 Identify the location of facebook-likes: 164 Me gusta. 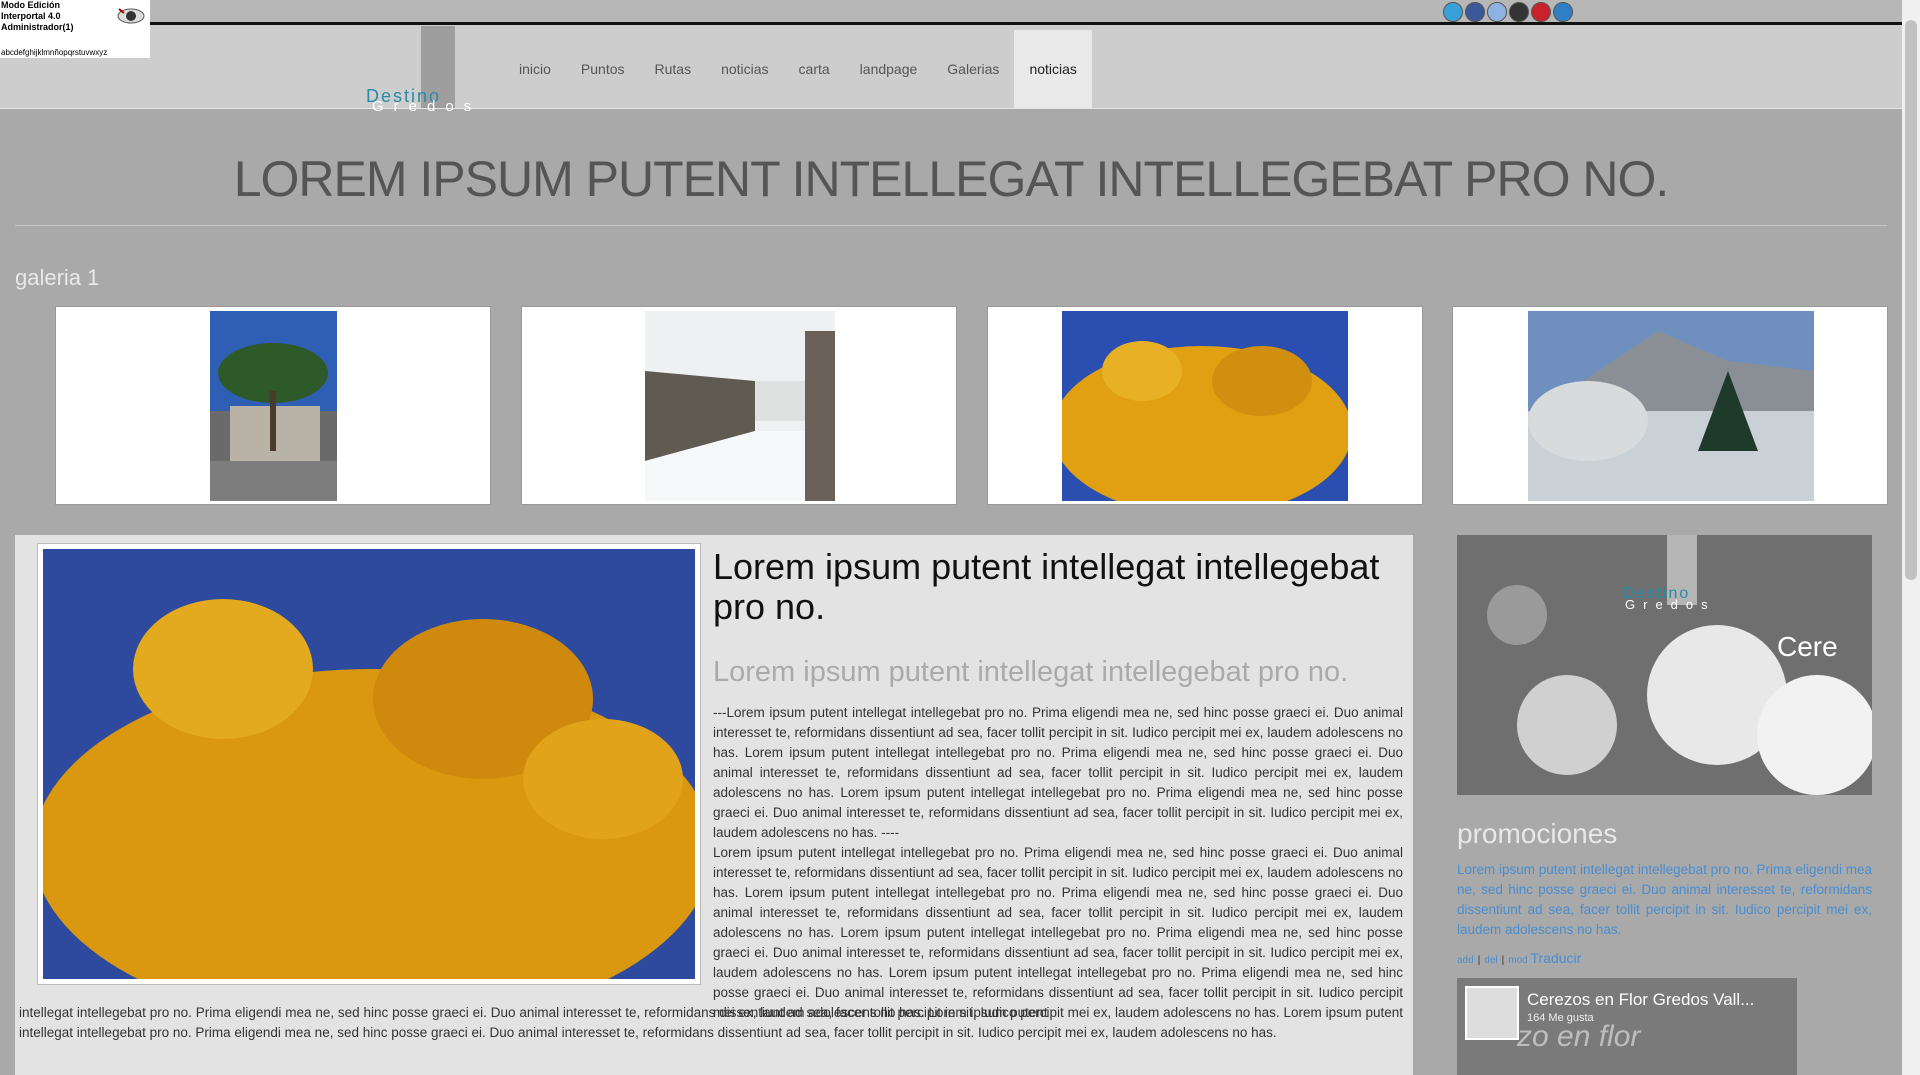
(1560, 1018).